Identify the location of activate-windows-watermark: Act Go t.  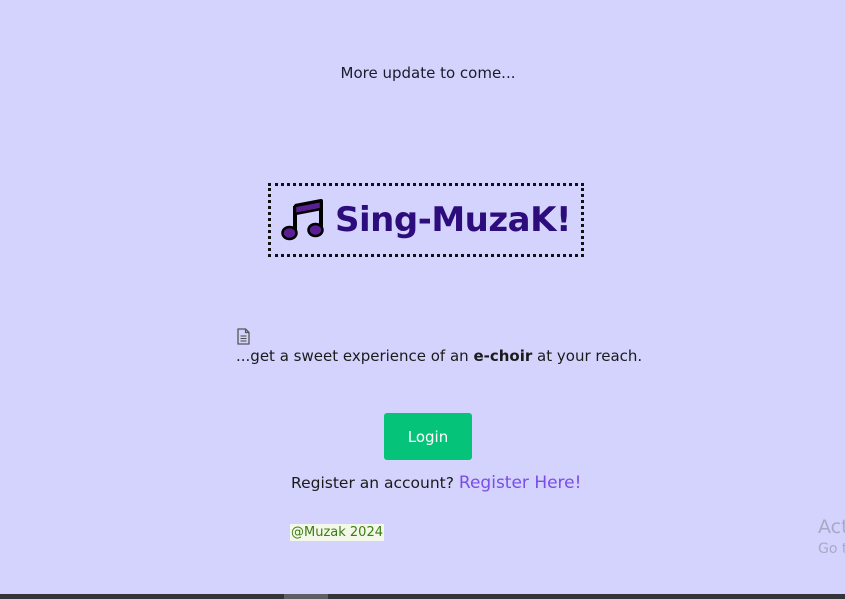
(831, 538).